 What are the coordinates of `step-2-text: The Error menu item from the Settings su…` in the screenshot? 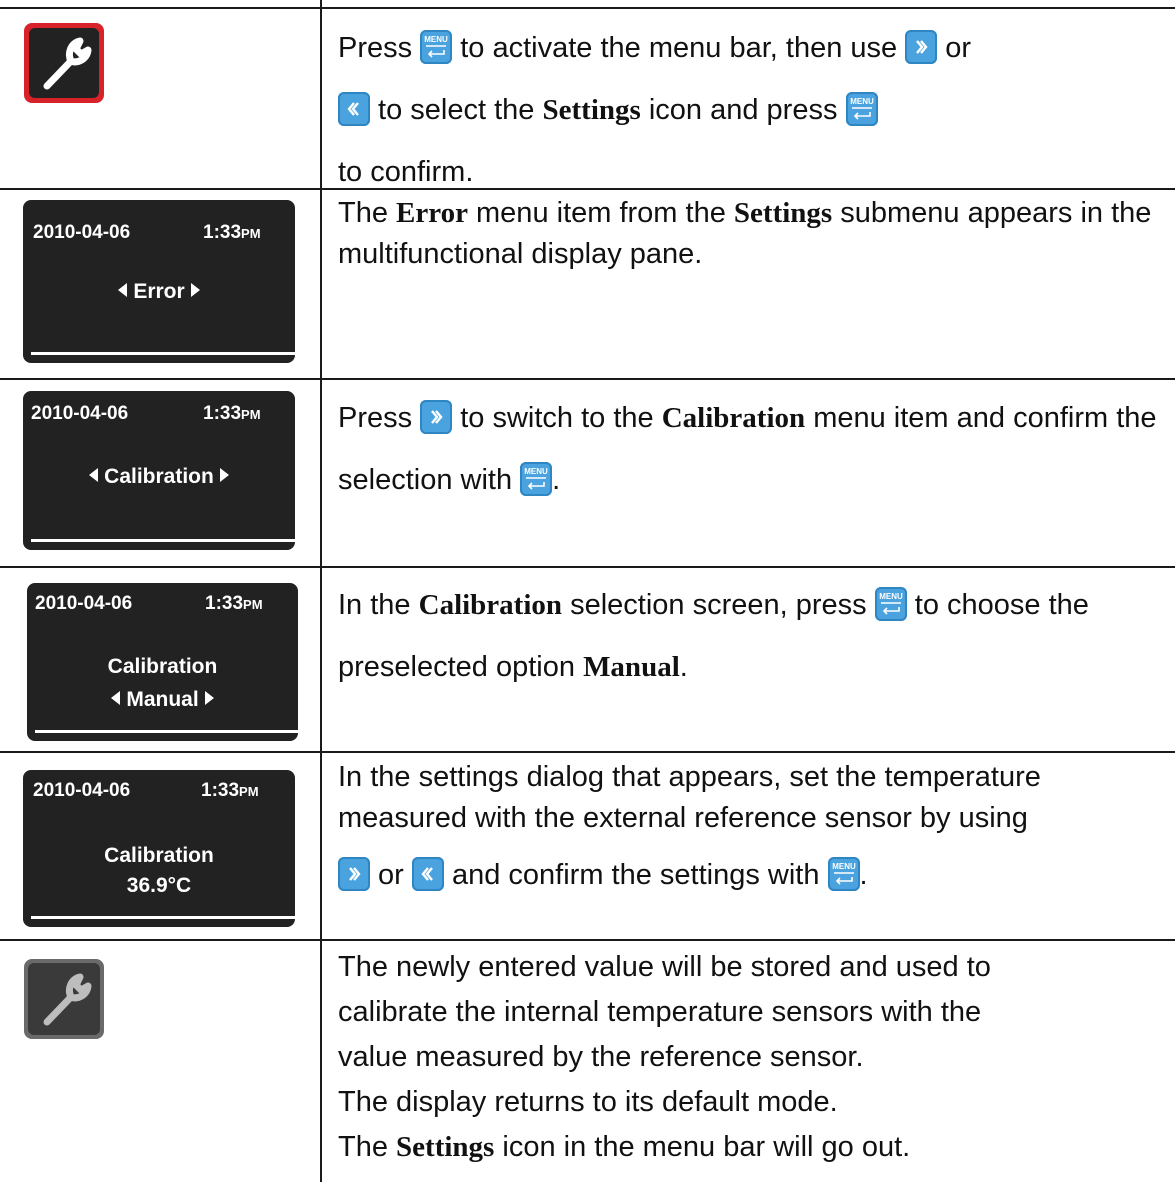 It's located at (745, 233).